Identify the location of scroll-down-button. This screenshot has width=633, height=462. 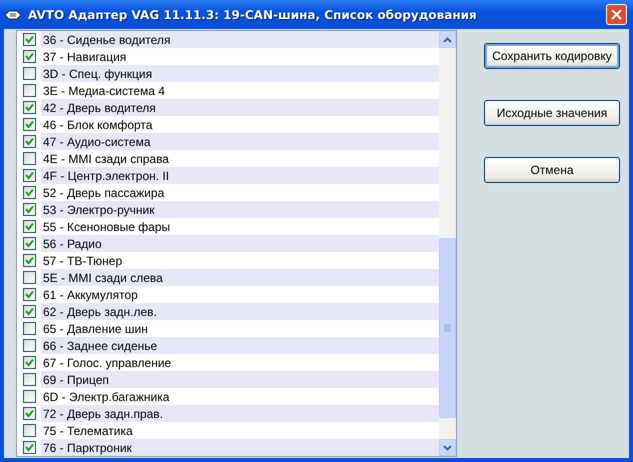
(447, 447).